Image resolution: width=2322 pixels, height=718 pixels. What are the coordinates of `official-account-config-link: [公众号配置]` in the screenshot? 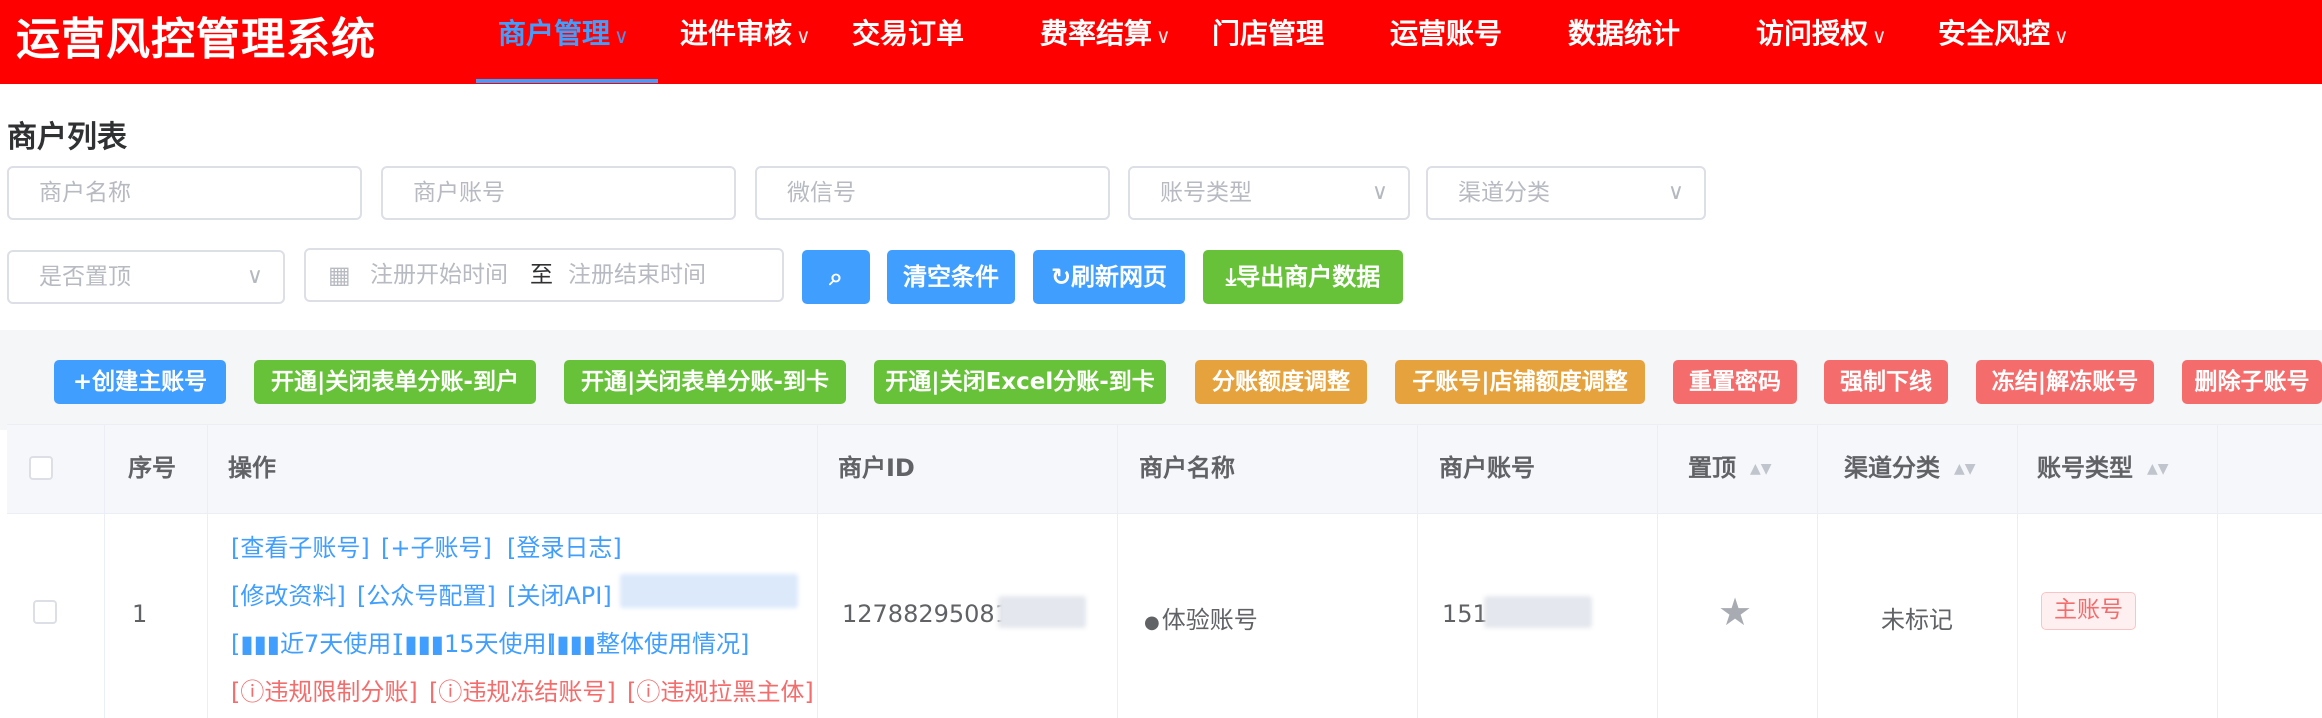 It's located at (426, 593).